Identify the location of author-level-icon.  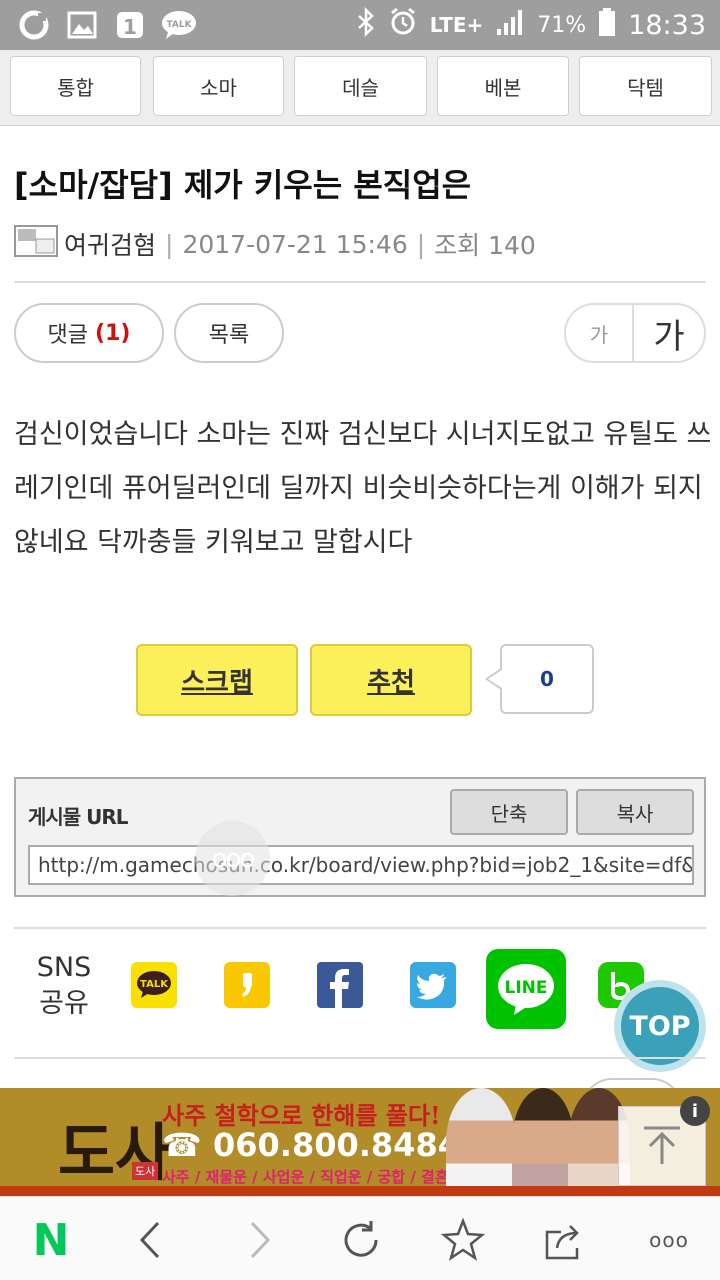
(36, 244).